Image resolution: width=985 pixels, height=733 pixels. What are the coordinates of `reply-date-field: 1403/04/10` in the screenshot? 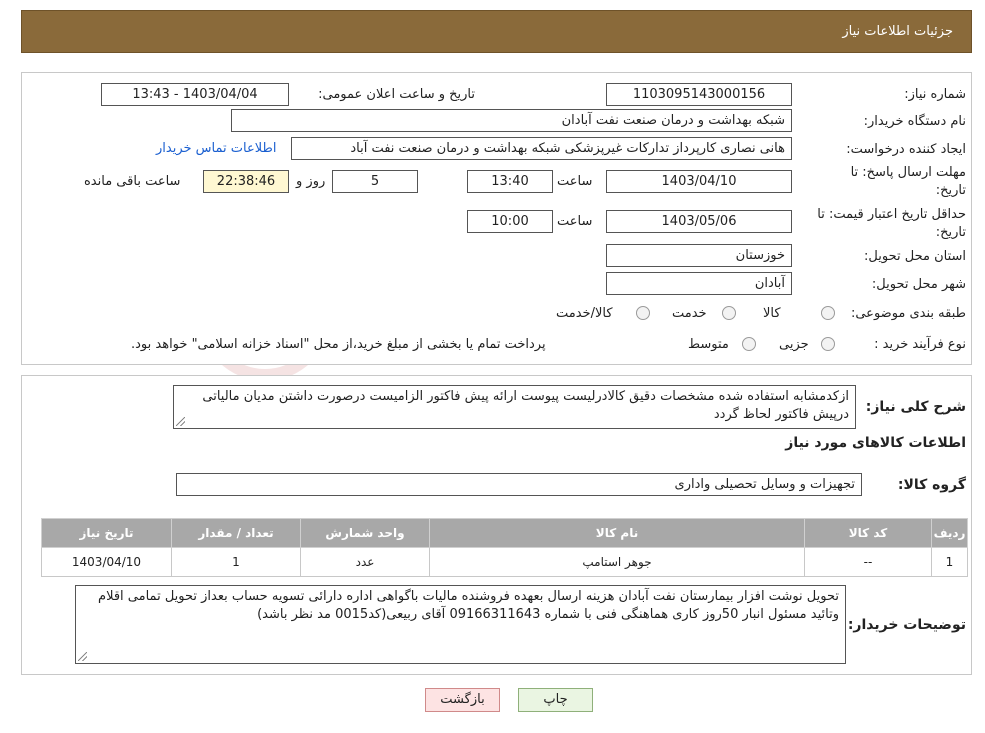 It's located at (699, 181).